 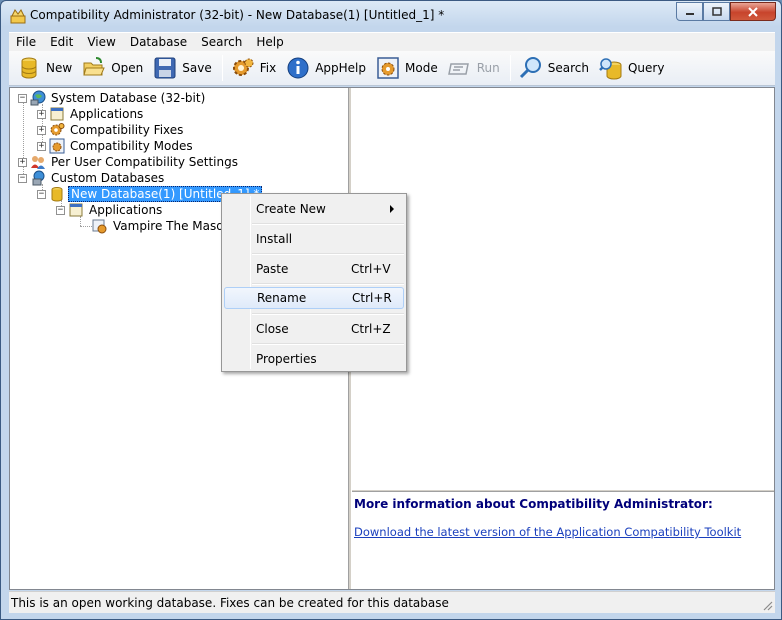 What do you see at coordinates (131, 146) in the screenshot?
I see `tree-label: Compatibility Modes` at bounding box center [131, 146].